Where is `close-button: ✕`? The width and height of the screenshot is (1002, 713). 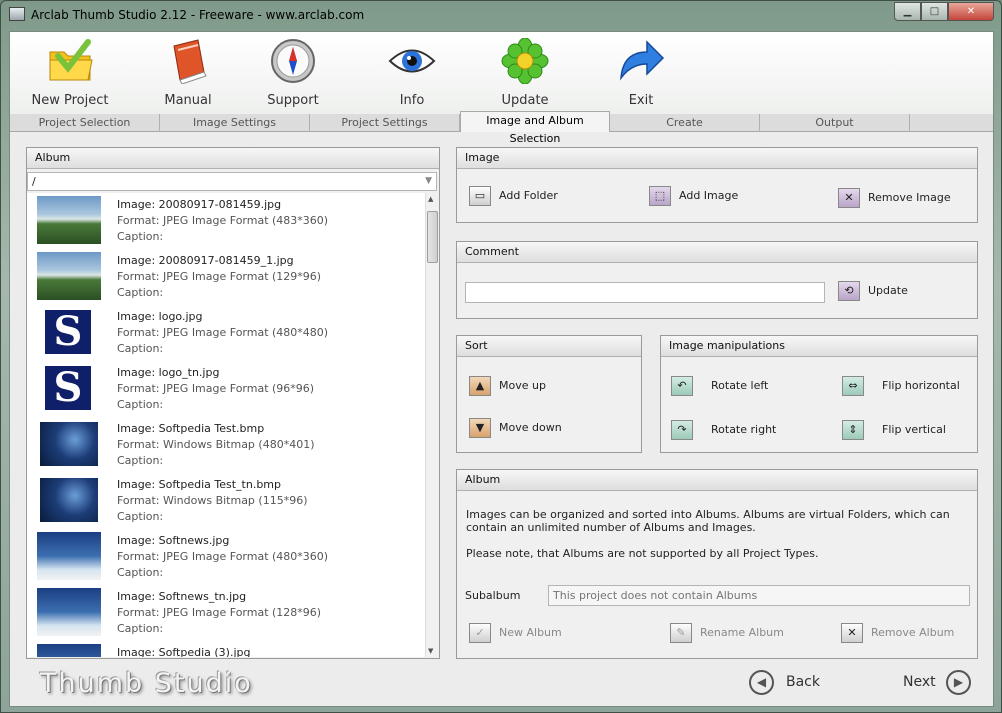
close-button: ✕ is located at coordinates (971, 11).